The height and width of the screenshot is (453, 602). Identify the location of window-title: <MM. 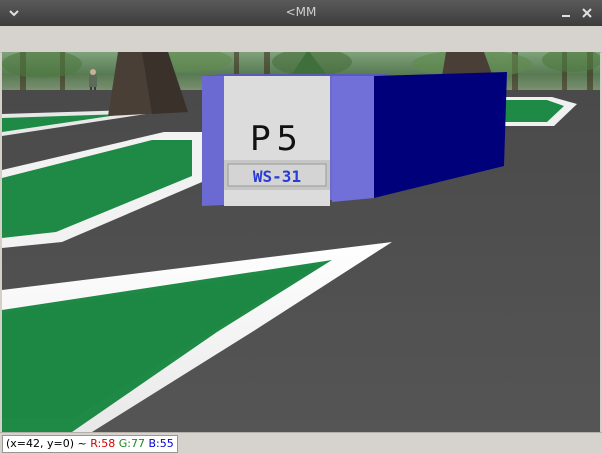
(301, 12).